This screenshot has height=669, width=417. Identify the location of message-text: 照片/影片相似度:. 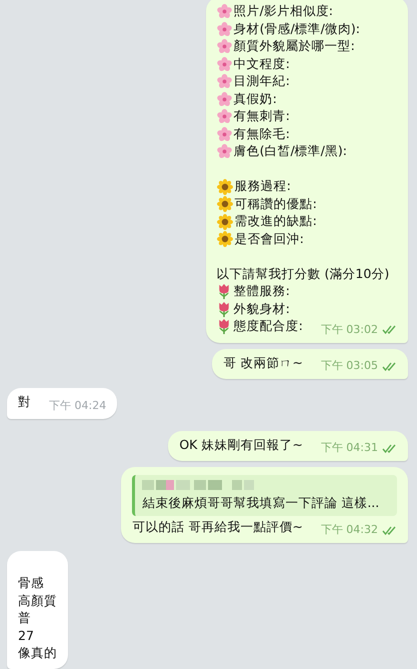
(284, 11).